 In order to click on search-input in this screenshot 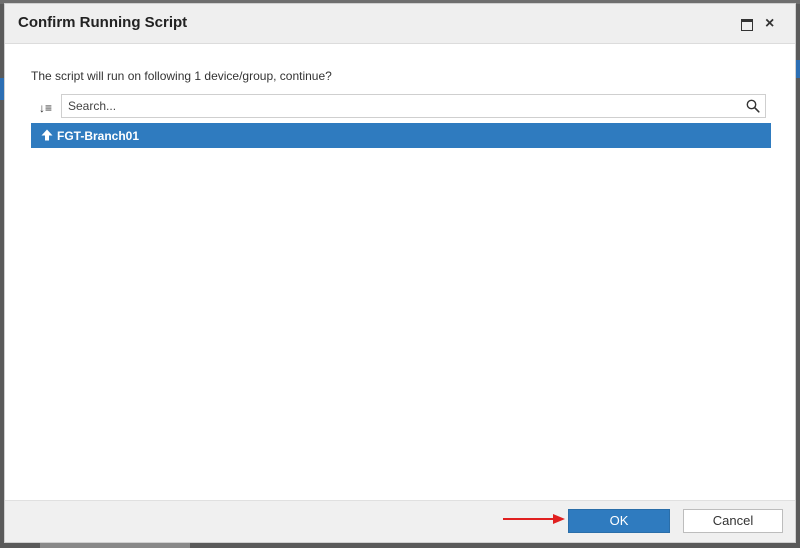, I will do `click(403, 106)`.